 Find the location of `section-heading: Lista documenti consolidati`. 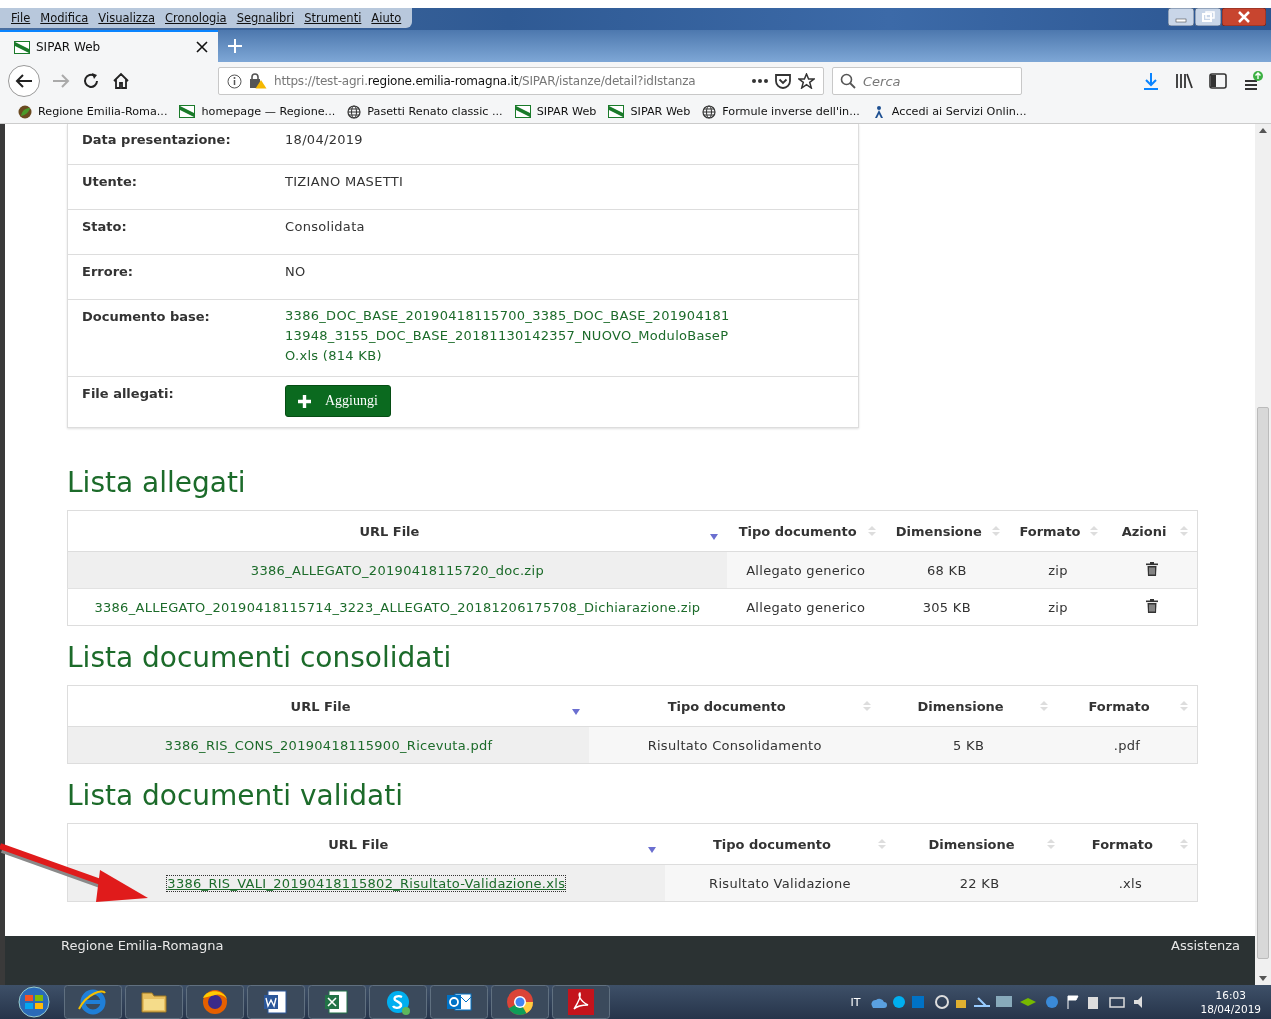

section-heading: Lista documenti consolidati is located at coordinates (260, 658).